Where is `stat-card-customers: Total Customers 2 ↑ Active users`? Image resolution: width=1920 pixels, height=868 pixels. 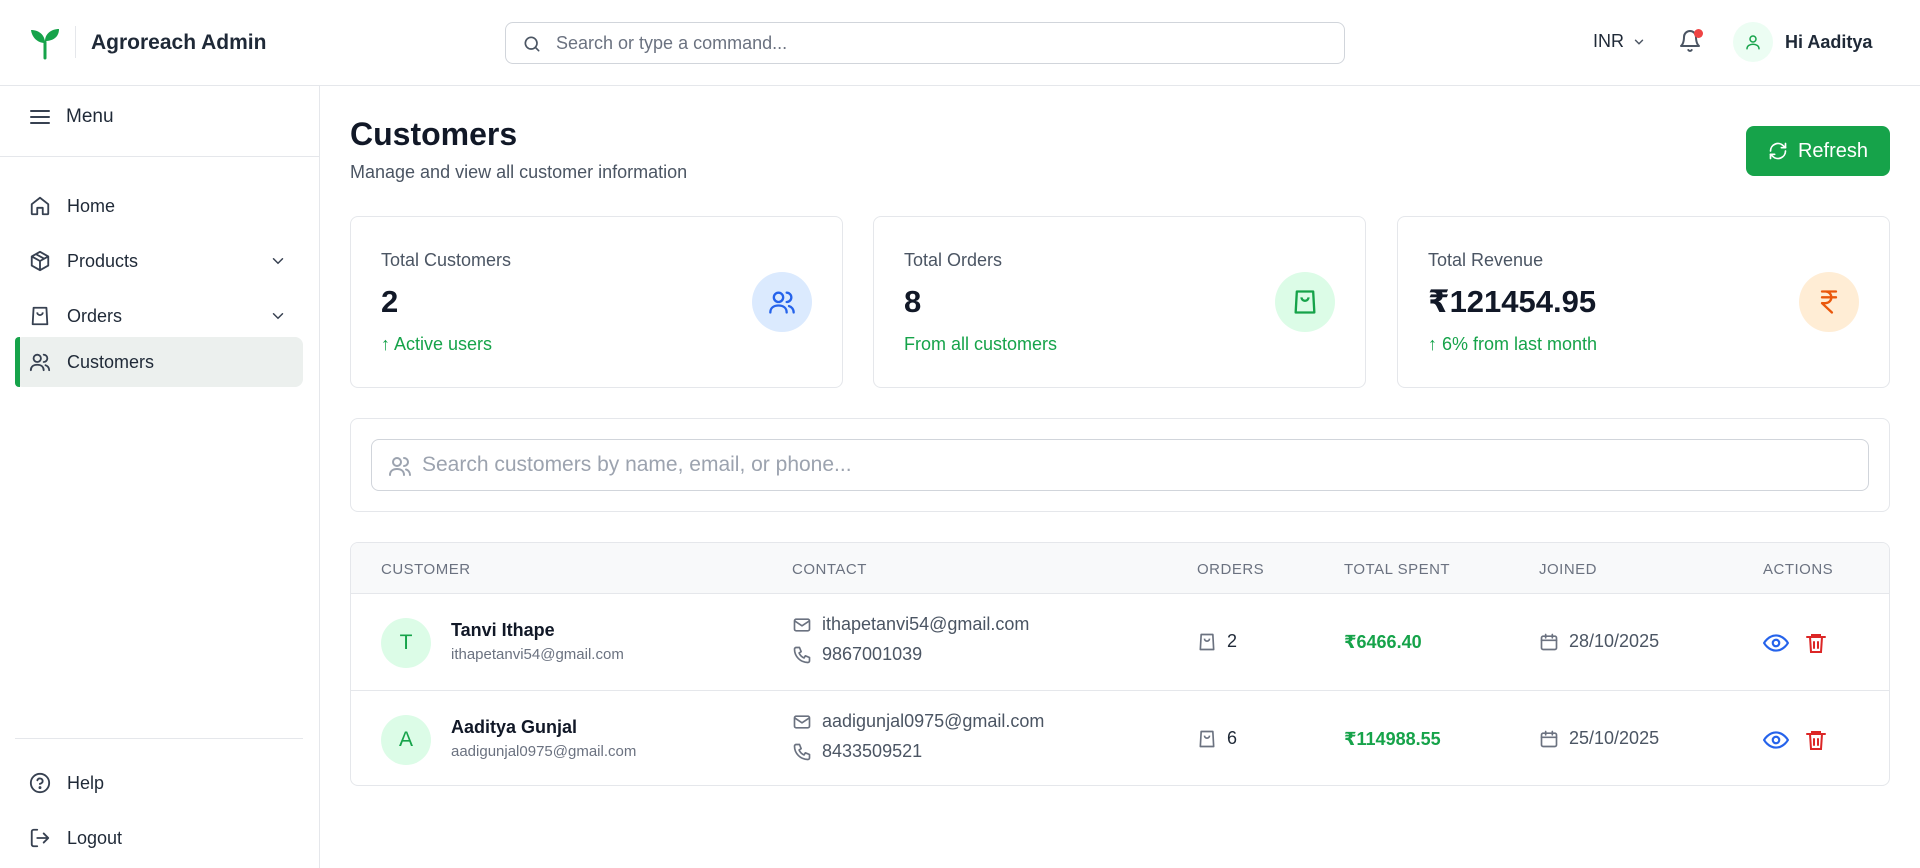
stat-card-customers: Total Customers 2 ↑ Active users is located at coordinates (596, 302).